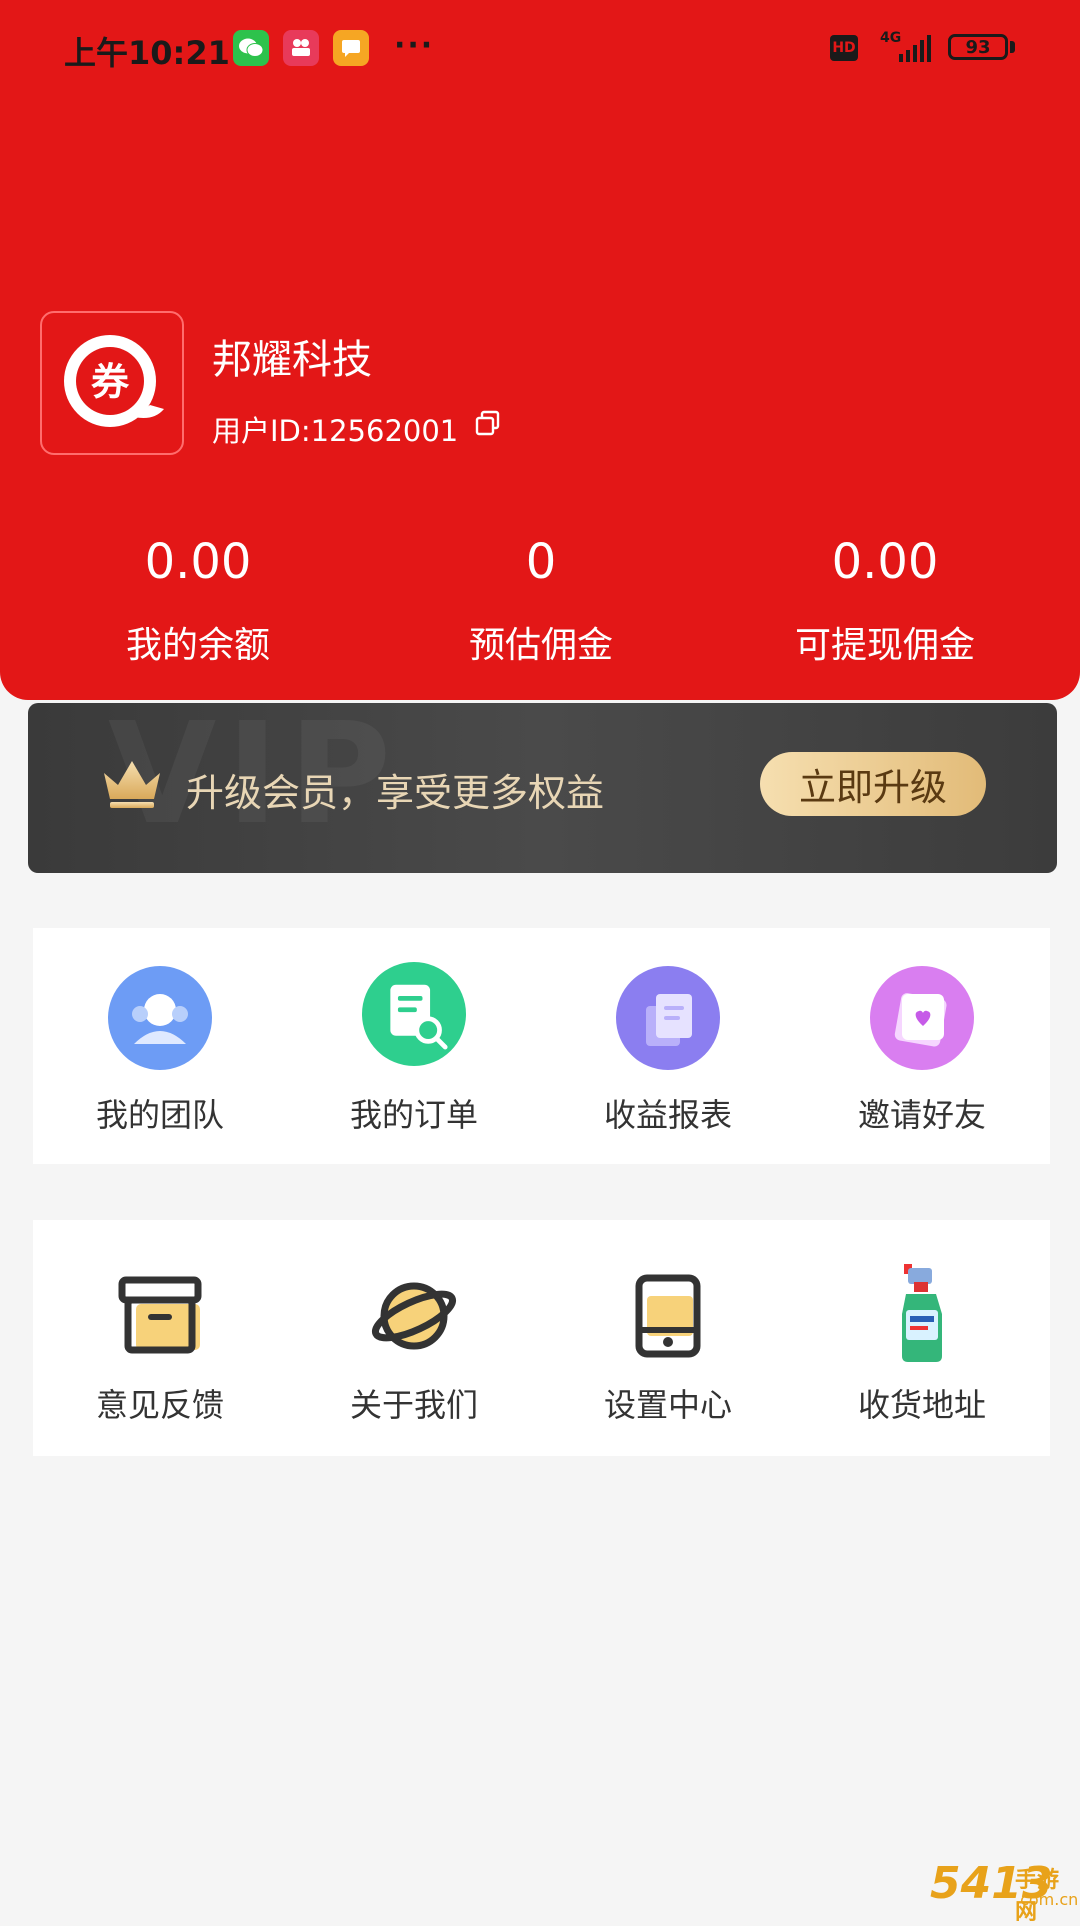  I want to click on site-watermark-domain: .com.cn, so click(1047, 1899).